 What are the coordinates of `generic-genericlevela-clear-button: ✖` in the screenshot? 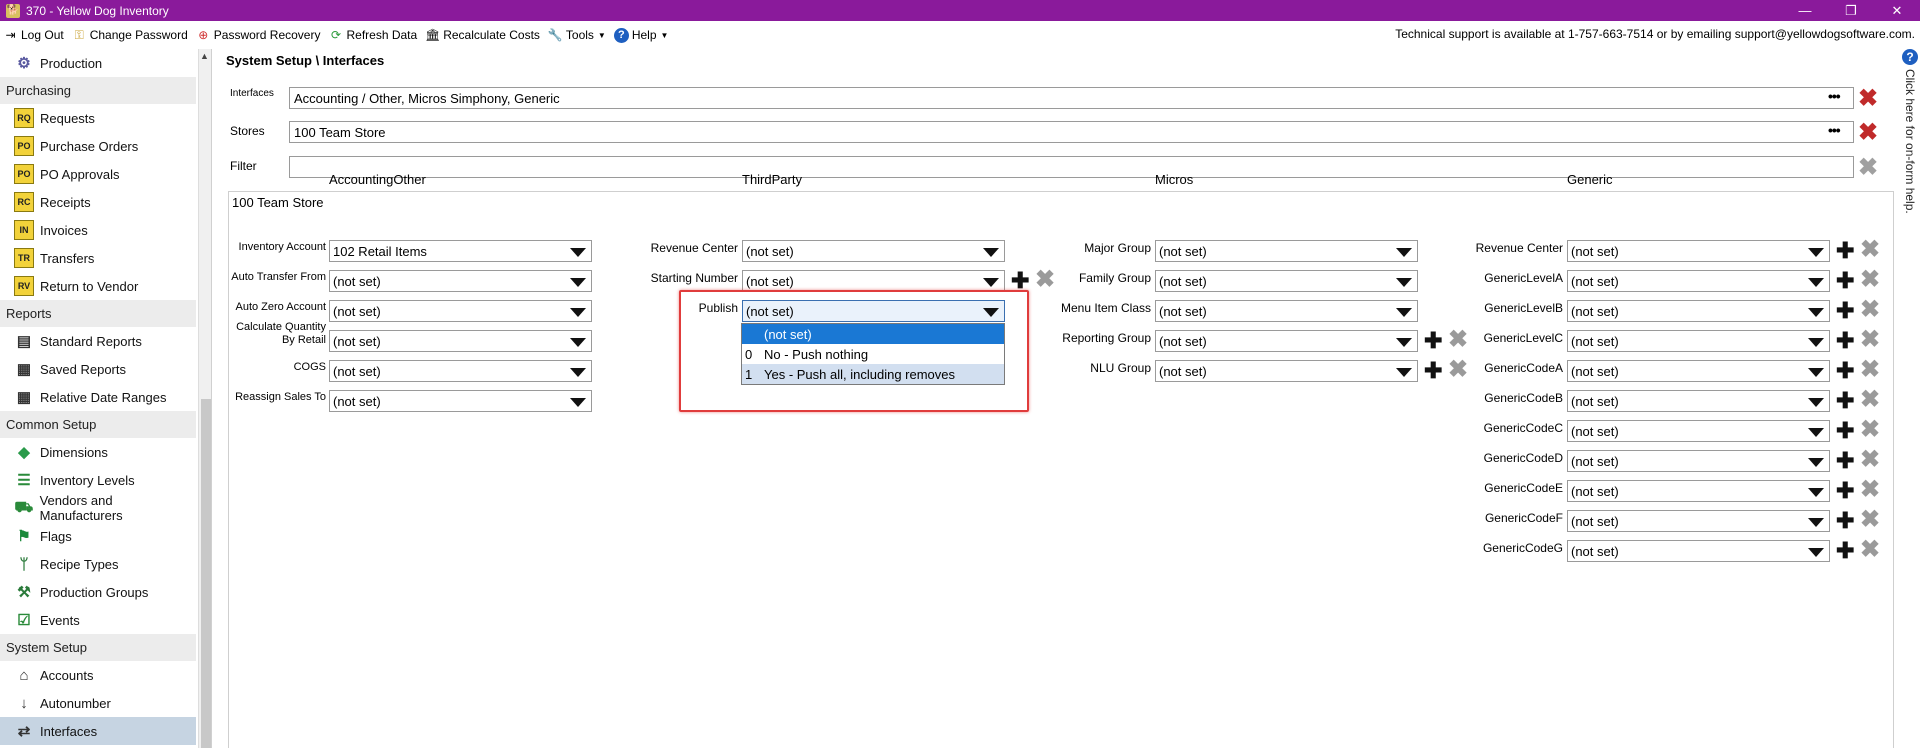 It's located at (1870, 280).